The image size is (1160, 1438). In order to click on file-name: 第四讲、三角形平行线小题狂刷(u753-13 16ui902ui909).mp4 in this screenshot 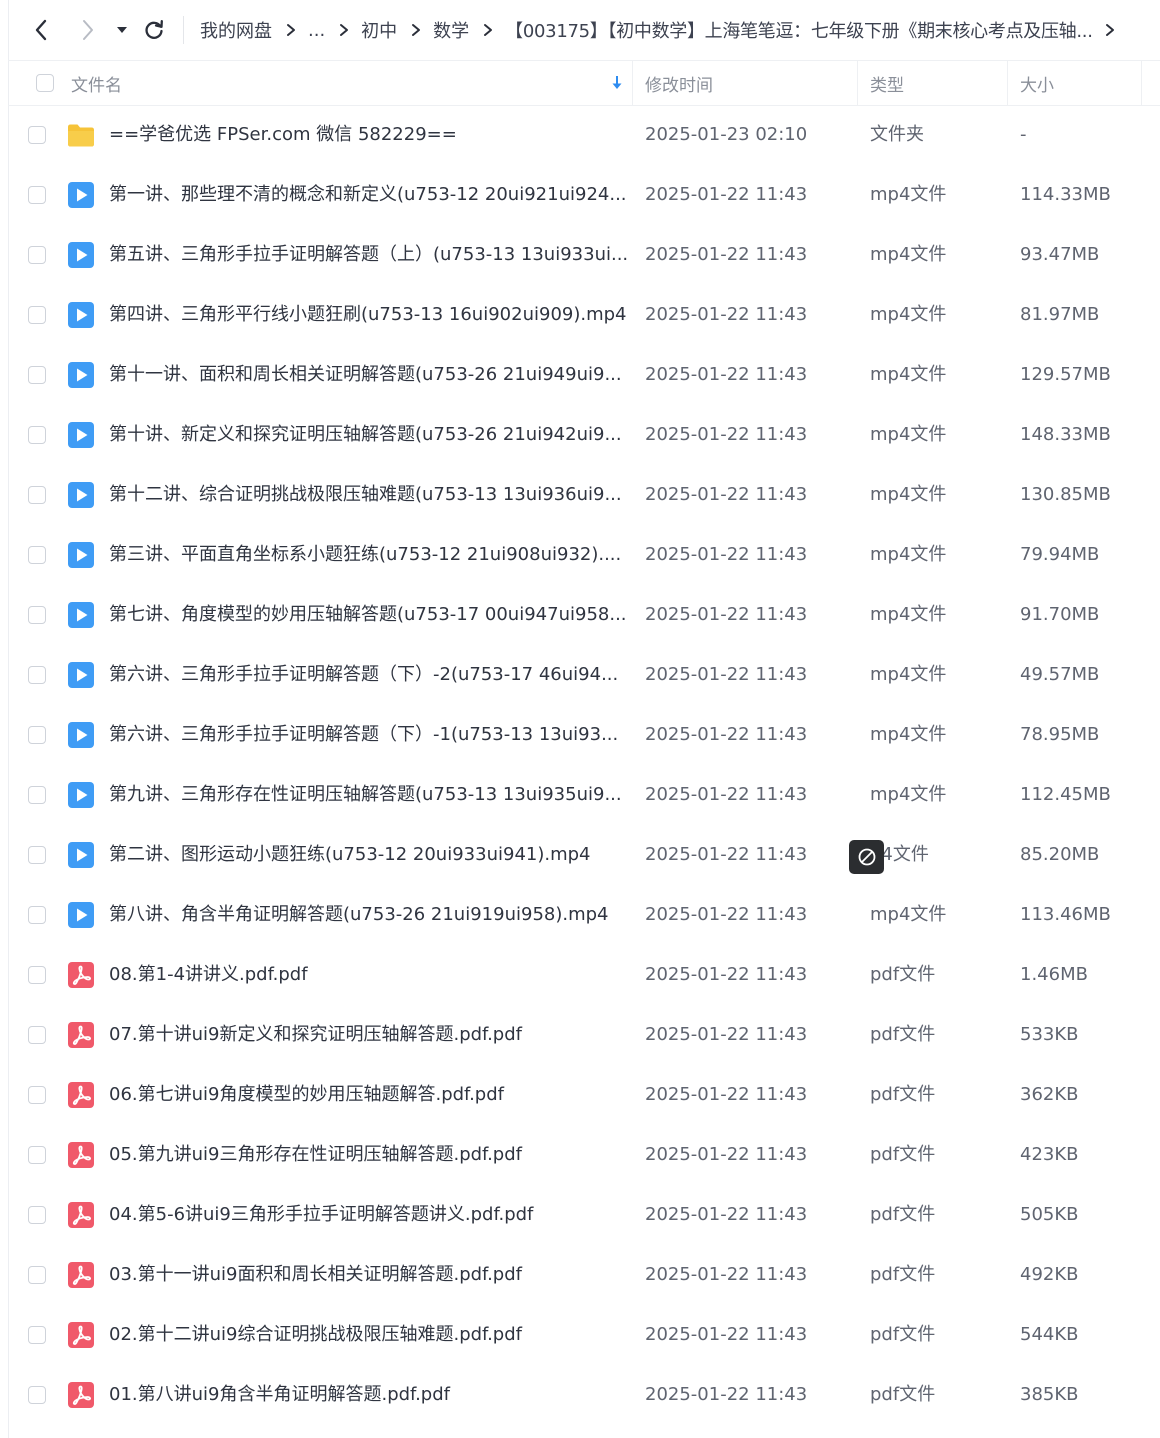, I will do `click(369, 315)`.